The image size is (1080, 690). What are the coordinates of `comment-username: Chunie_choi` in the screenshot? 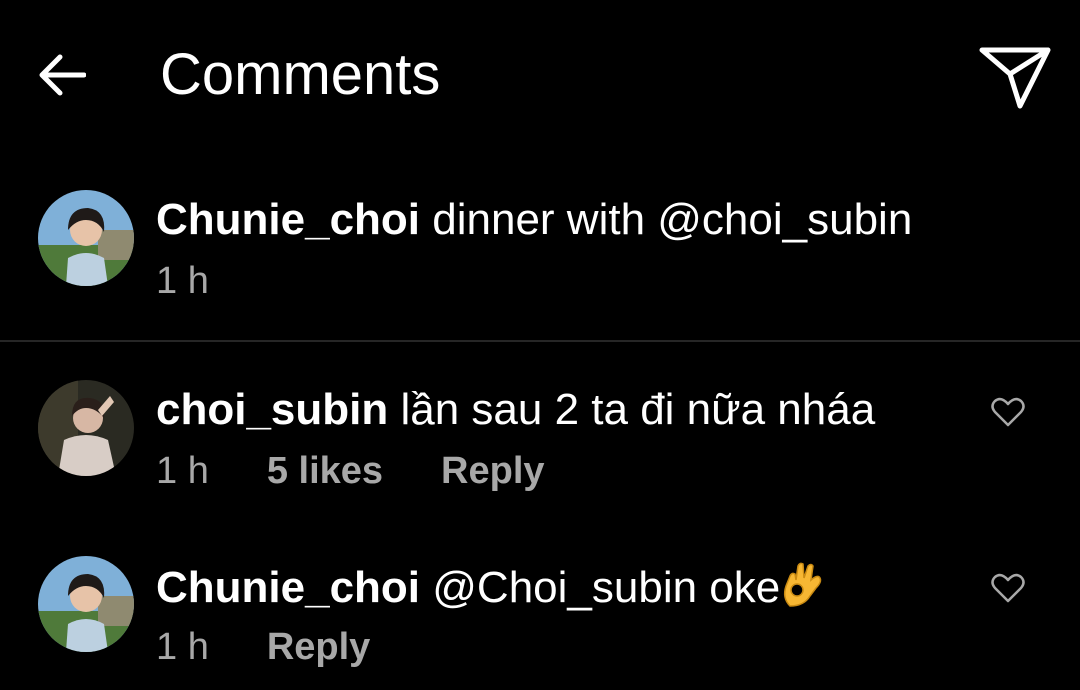 It's located at (288, 587).